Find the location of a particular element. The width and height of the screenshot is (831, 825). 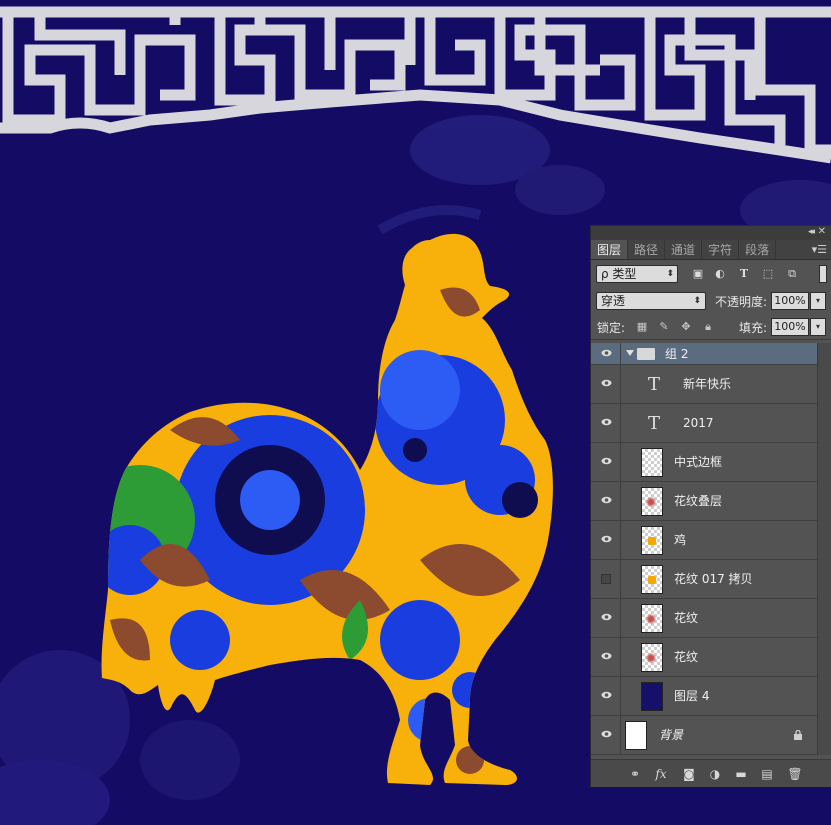

layer-name: 组 2 is located at coordinates (677, 354).